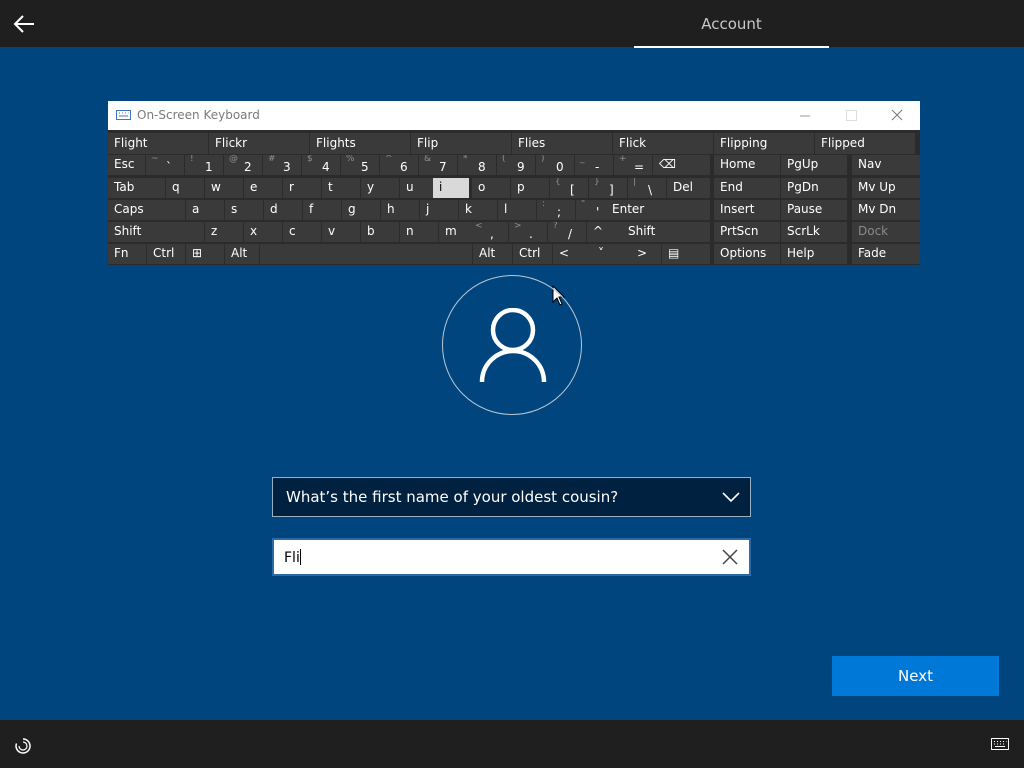 The width and height of the screenshot is (1024, 768). What do you see at coordinates (814, 165) in the screenshot?
I see `key-pgup: PgUp` at bounding box center [814, 165].